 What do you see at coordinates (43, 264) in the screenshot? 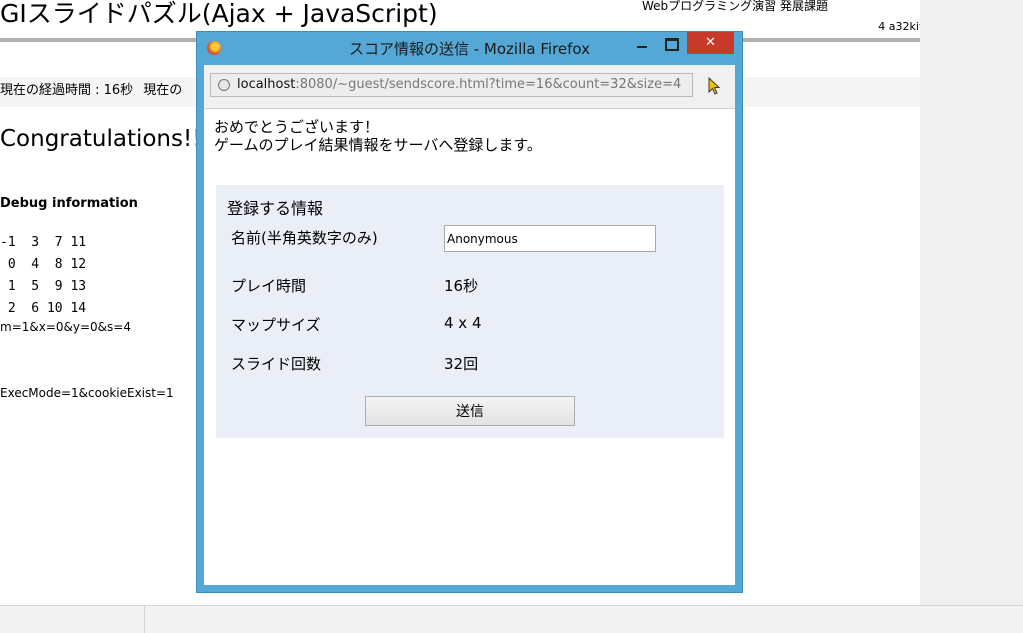
I see `grid-row: 0 4 8 12` at bounding box center [43, 264].